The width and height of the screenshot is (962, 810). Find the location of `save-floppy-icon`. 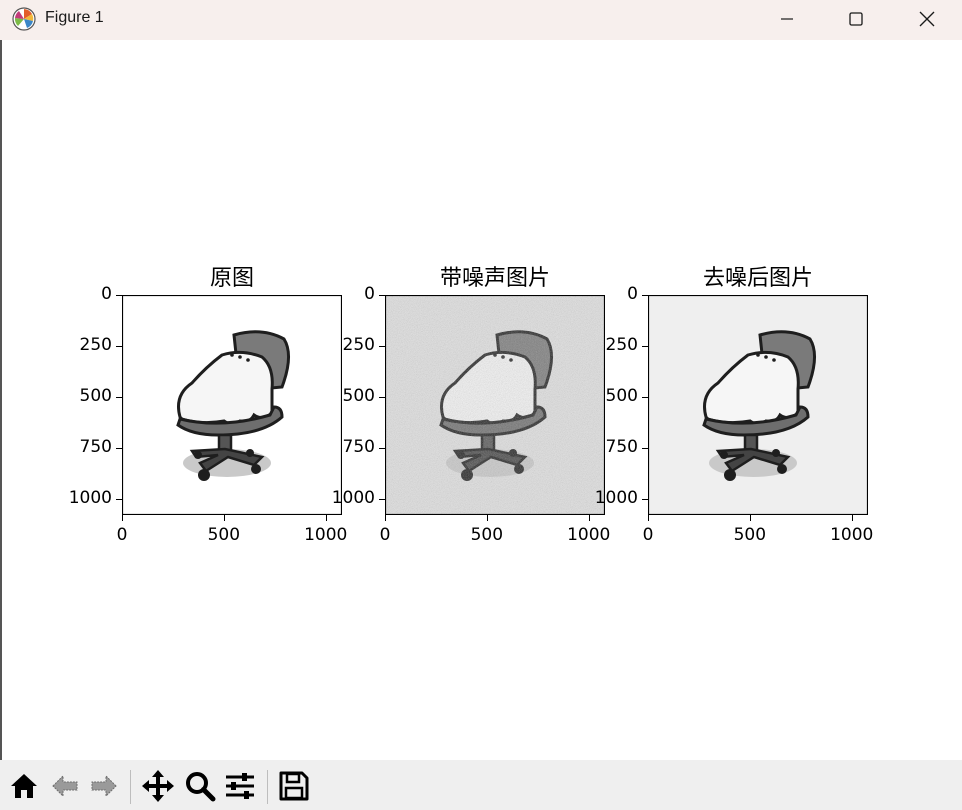

save-floppy-icon is located at coordinates (294, 786).